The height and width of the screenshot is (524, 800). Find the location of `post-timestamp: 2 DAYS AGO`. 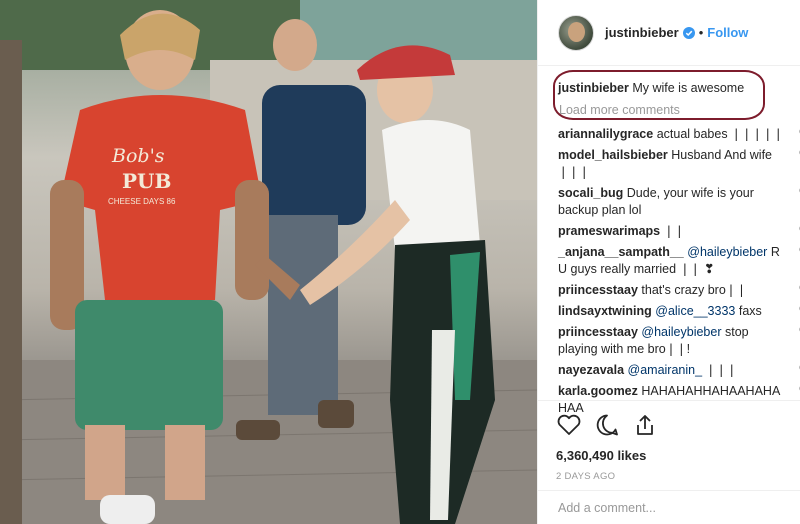

post-timestamp: 2 DAYS AGO is located at coordinates (586, 476).